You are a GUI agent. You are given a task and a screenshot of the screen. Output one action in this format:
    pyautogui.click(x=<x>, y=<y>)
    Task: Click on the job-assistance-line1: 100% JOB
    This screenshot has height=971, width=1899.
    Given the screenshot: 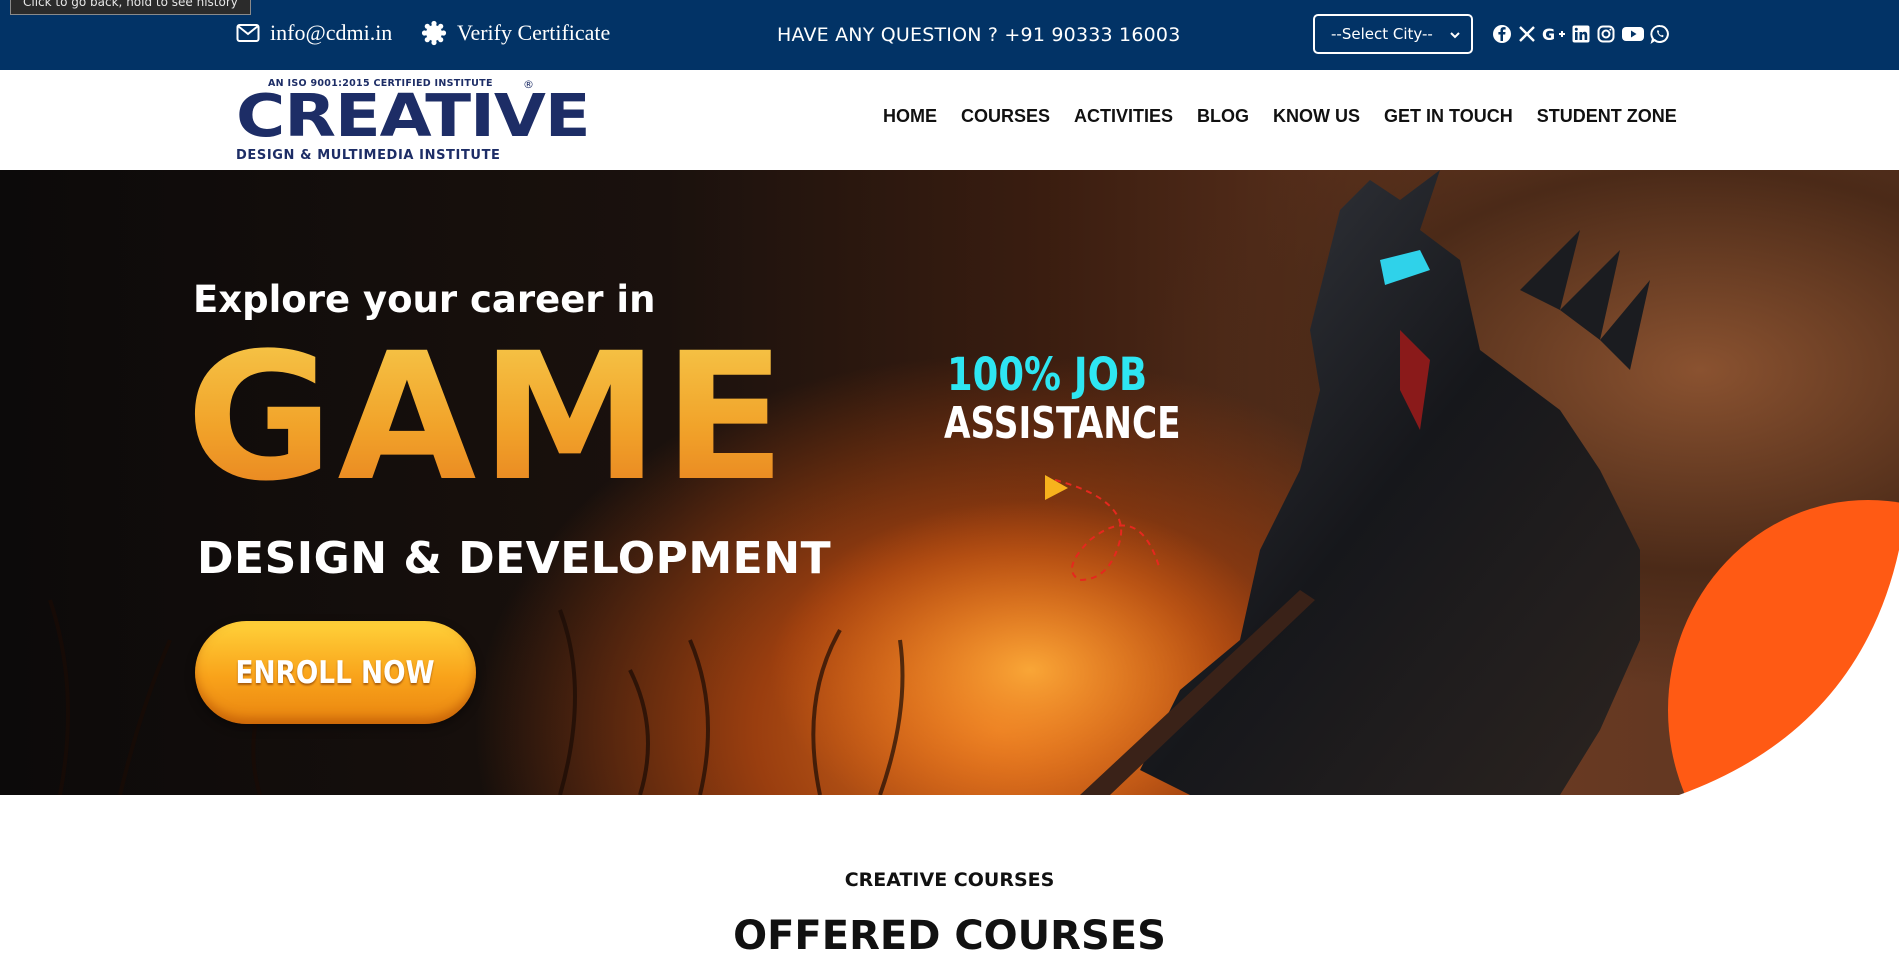 What is the action you would take?
    pyautogui.click(x=1047, y=374)
    